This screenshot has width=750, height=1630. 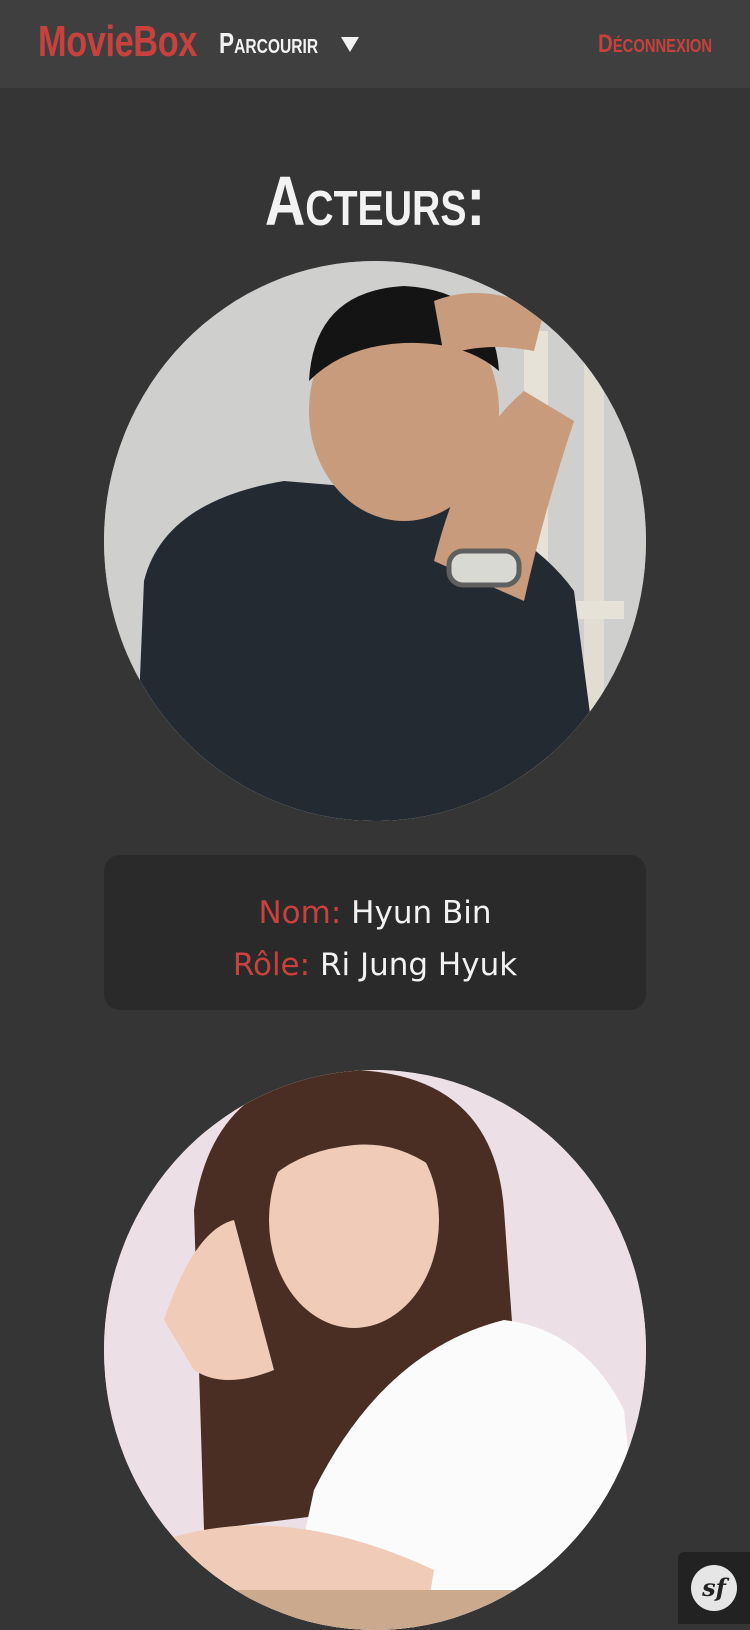 What do you see at coordinates (300, 913) in the screenshot?
I see `name-label: Nom:` at bounding box center [300, 913].